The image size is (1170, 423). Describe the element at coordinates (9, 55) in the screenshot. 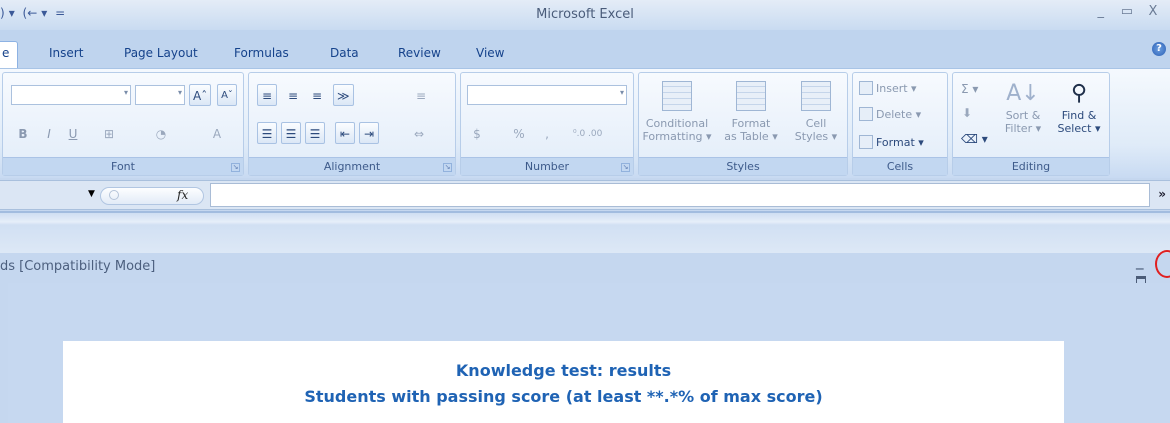

I see `tab-home: e` at that location.